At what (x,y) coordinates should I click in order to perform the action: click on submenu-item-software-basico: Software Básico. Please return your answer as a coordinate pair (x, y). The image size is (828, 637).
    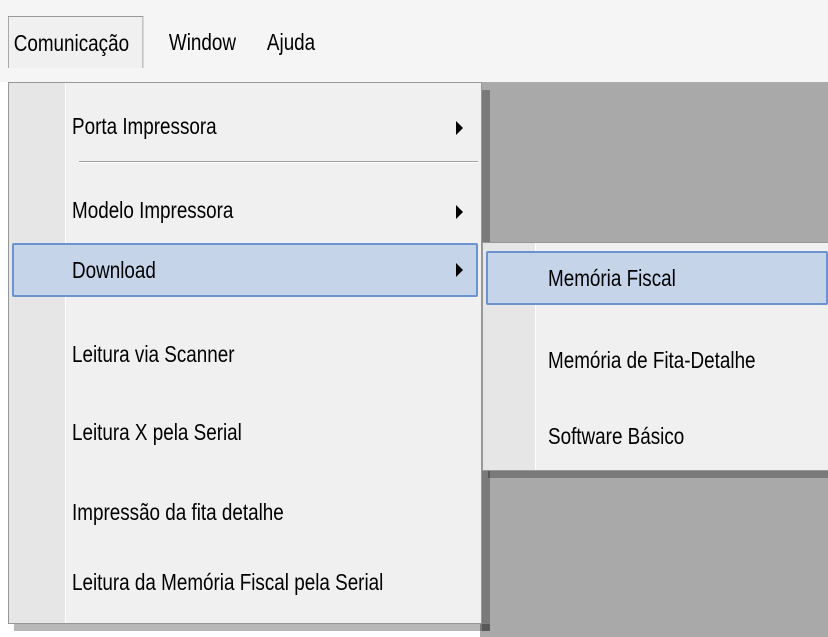
    Looking at the image, I should click on (657, 438).